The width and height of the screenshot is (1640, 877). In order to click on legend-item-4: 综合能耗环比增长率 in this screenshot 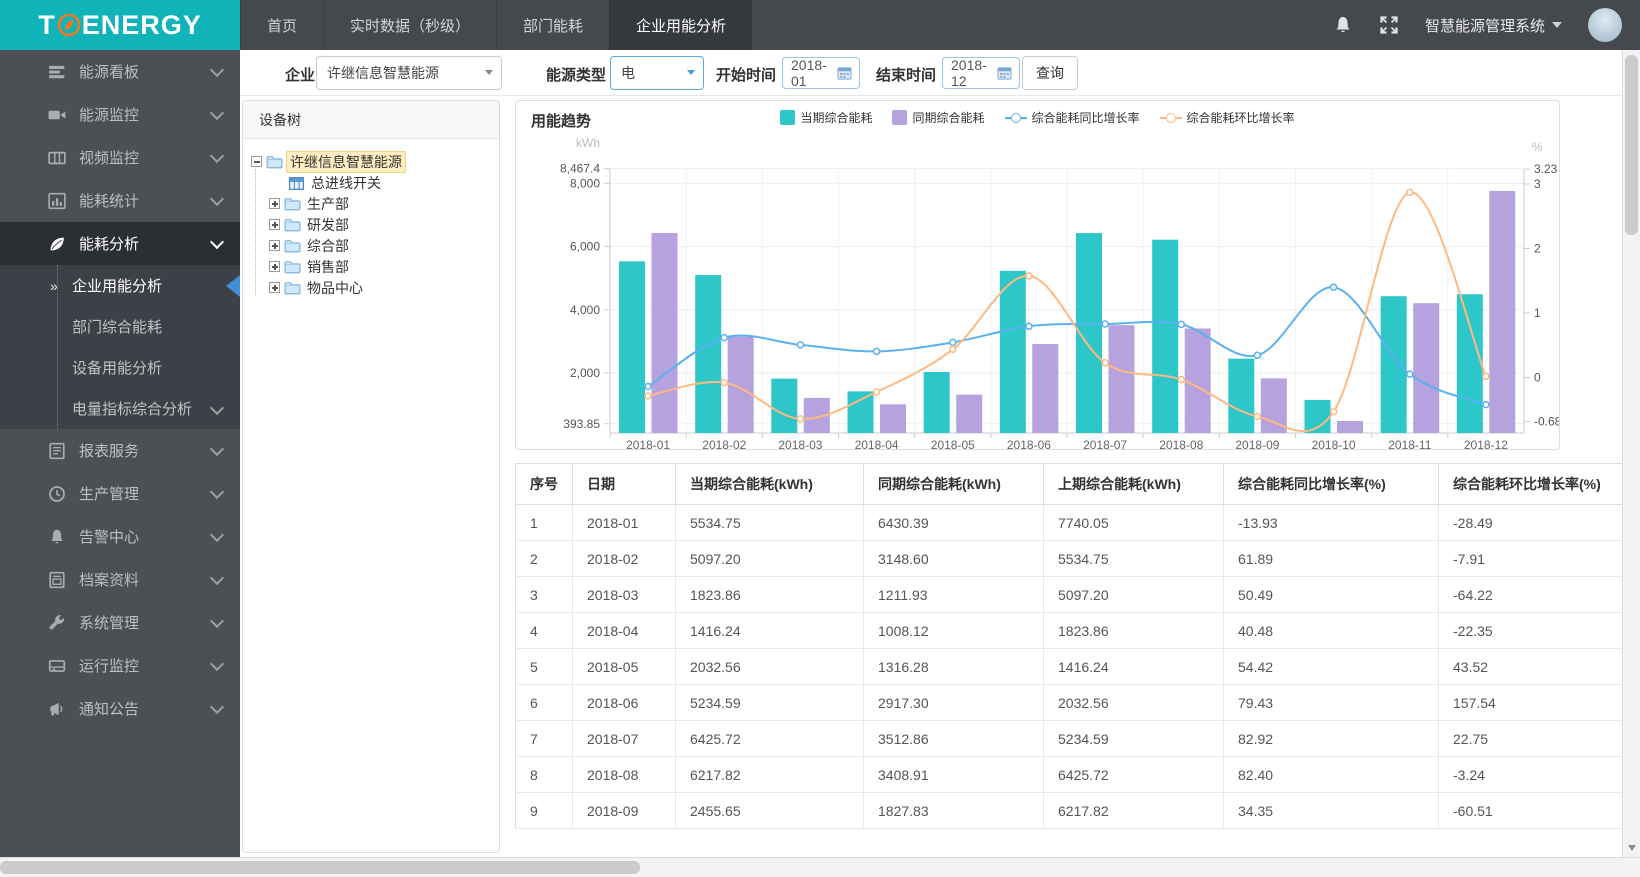, I will do `click(1227, 117)`.